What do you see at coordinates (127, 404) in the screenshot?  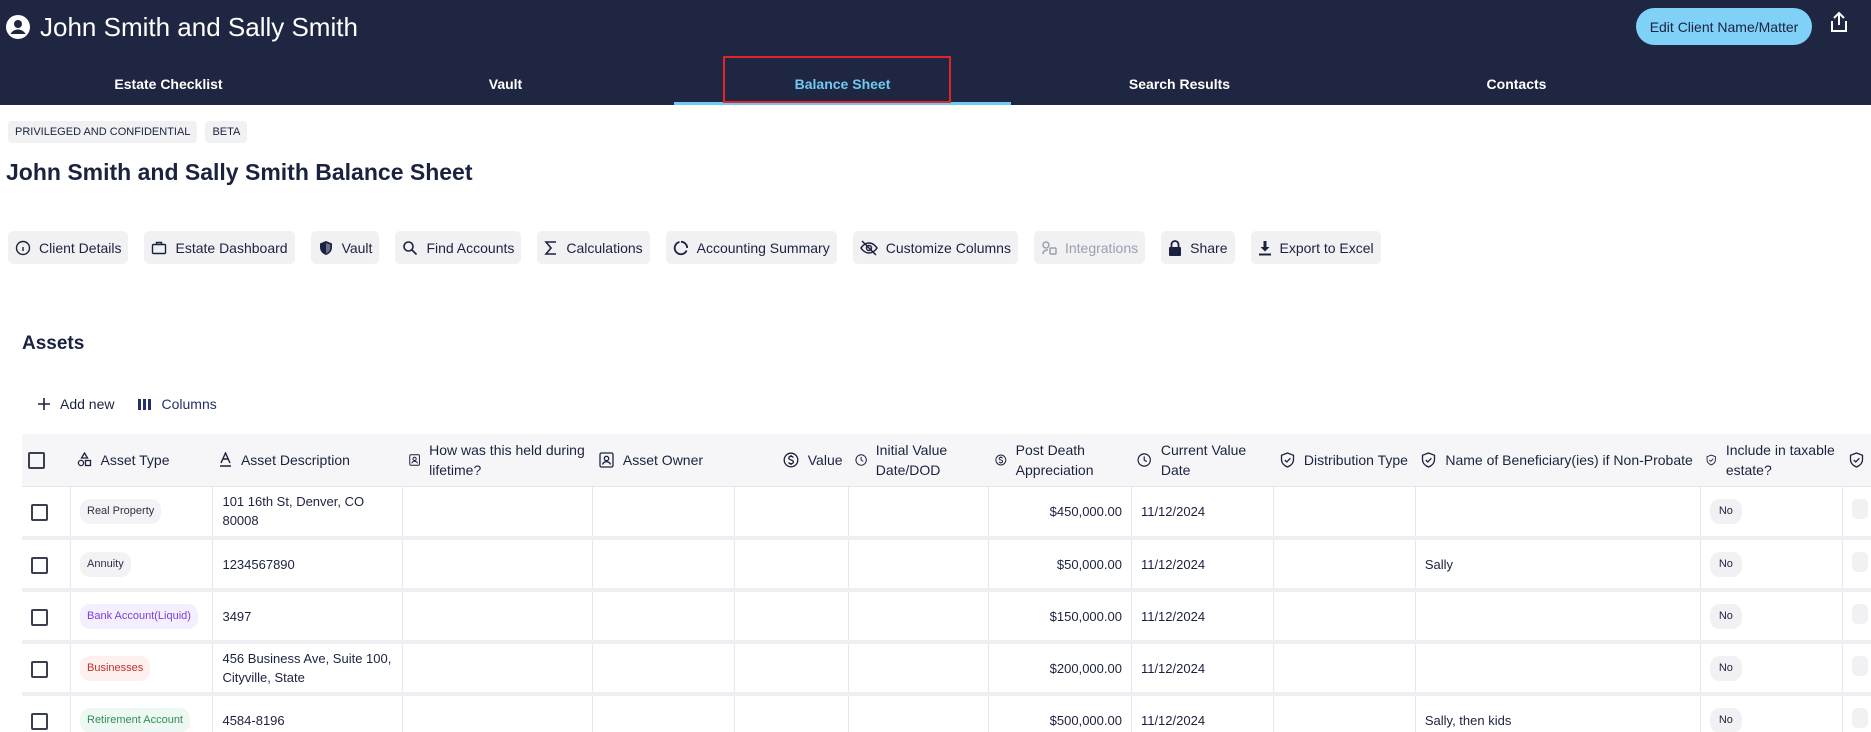 I see `table-actions: Add new Columns` at bounding box center [127, 404].